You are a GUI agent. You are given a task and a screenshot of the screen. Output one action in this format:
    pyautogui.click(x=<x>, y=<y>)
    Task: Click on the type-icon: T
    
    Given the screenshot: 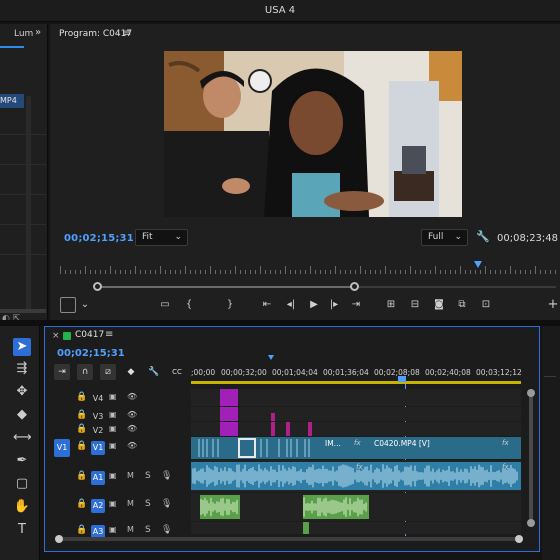 What is the action you would take?
    pyautogui.click(x=22, y=530)
    